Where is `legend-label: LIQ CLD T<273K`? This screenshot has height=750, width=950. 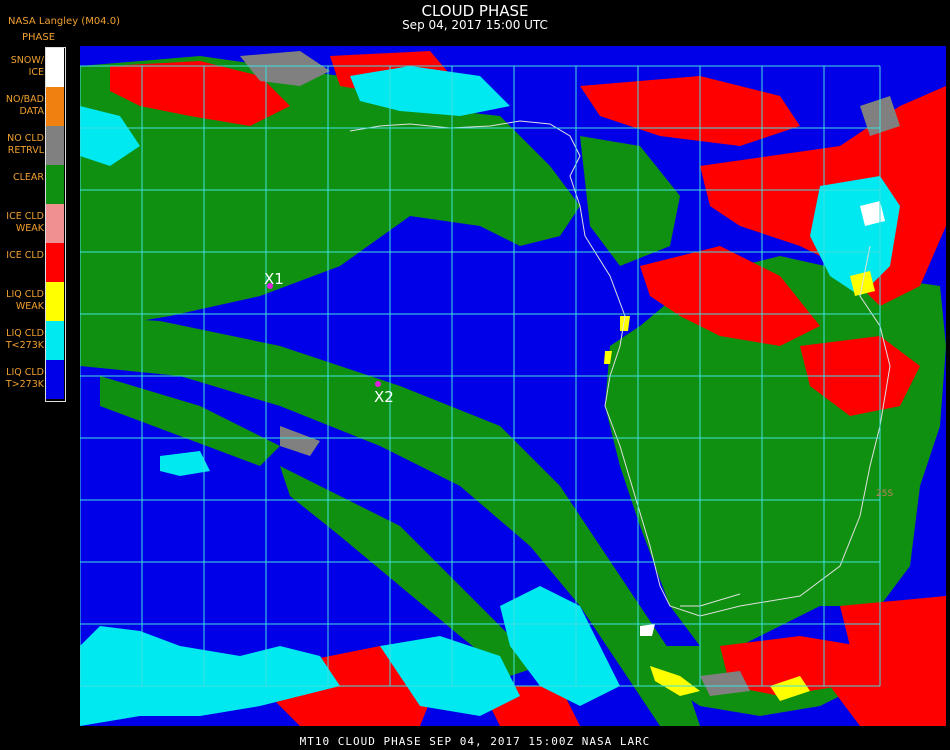
legend-label: LIQ CLD T<273K is located at coordinates (24, 339).